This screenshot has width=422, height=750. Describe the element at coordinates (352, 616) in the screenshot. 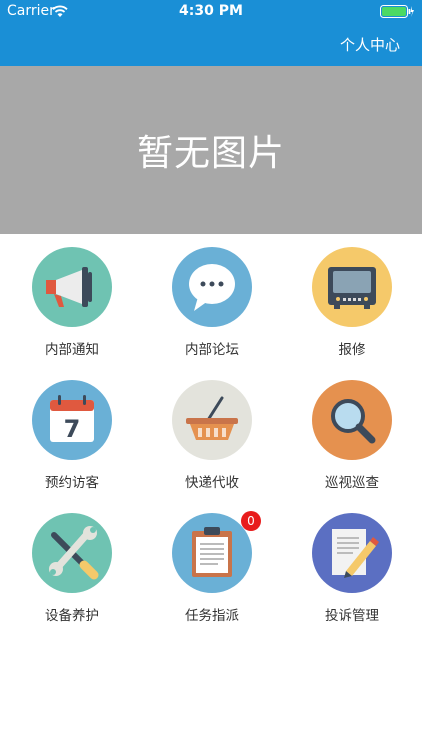

I see `menu-label: 投诉管理` at that location.